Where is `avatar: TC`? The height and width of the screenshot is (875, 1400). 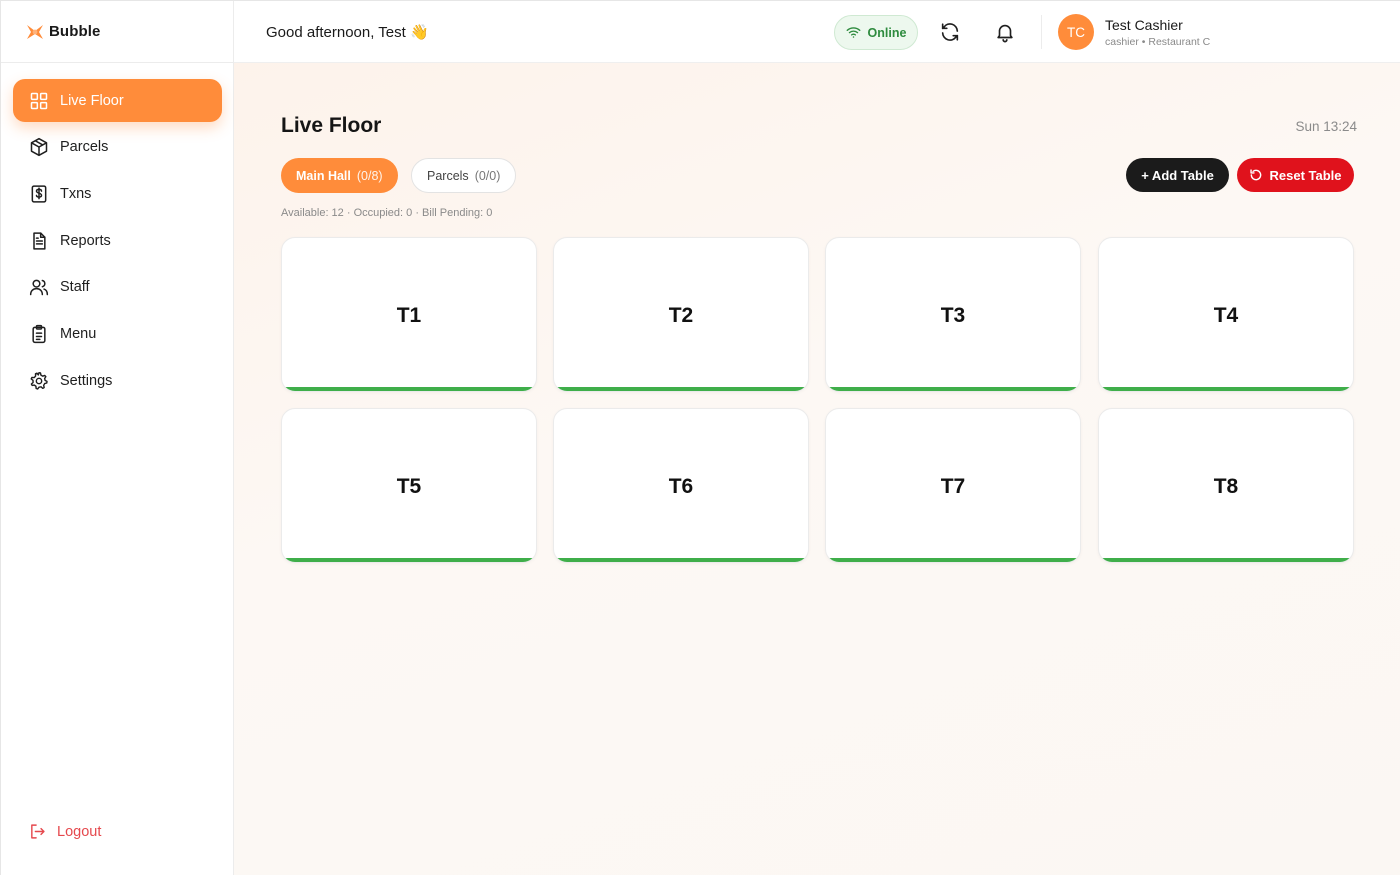
avatar: TC is located at coordinates (1076, 32).